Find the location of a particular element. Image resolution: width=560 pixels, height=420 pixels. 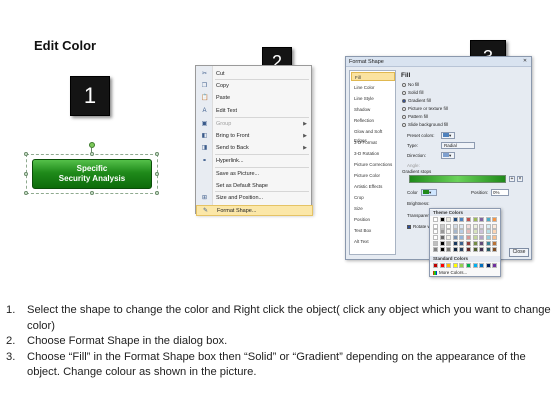

category-item: Picture Color is located at coordinates (373, 175).